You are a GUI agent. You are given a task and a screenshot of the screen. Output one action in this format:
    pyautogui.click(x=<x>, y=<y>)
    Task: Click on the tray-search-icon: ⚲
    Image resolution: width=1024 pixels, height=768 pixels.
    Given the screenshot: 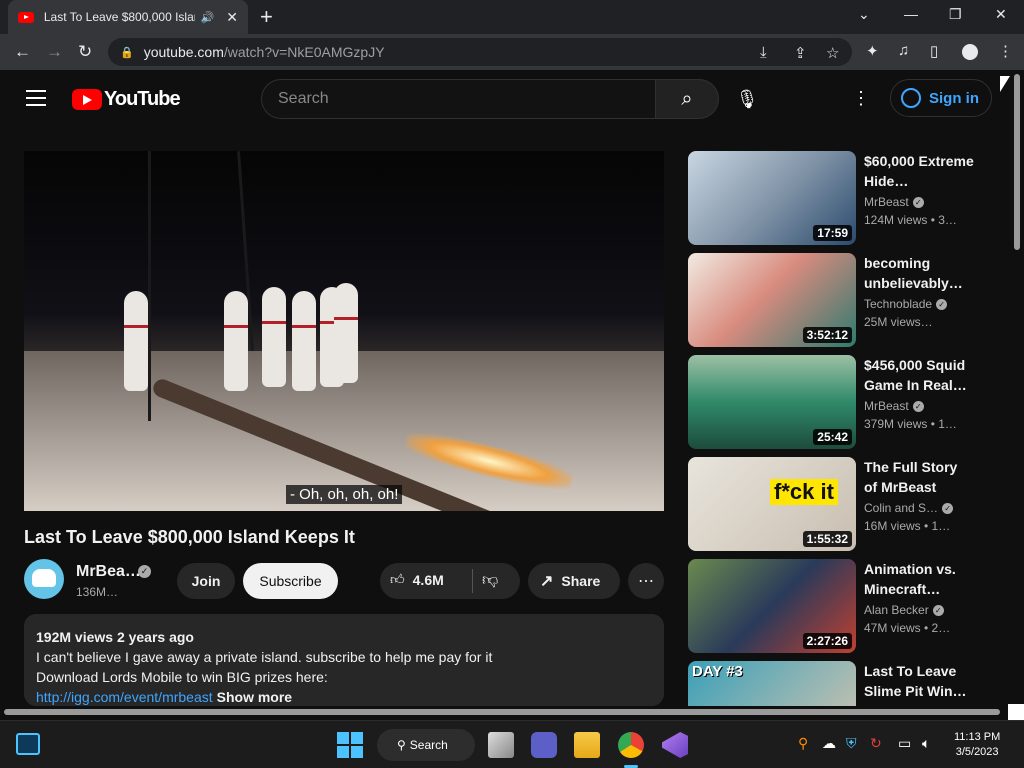 What is the action you would take?
    pyautogui.click(x=803, y=743)
    